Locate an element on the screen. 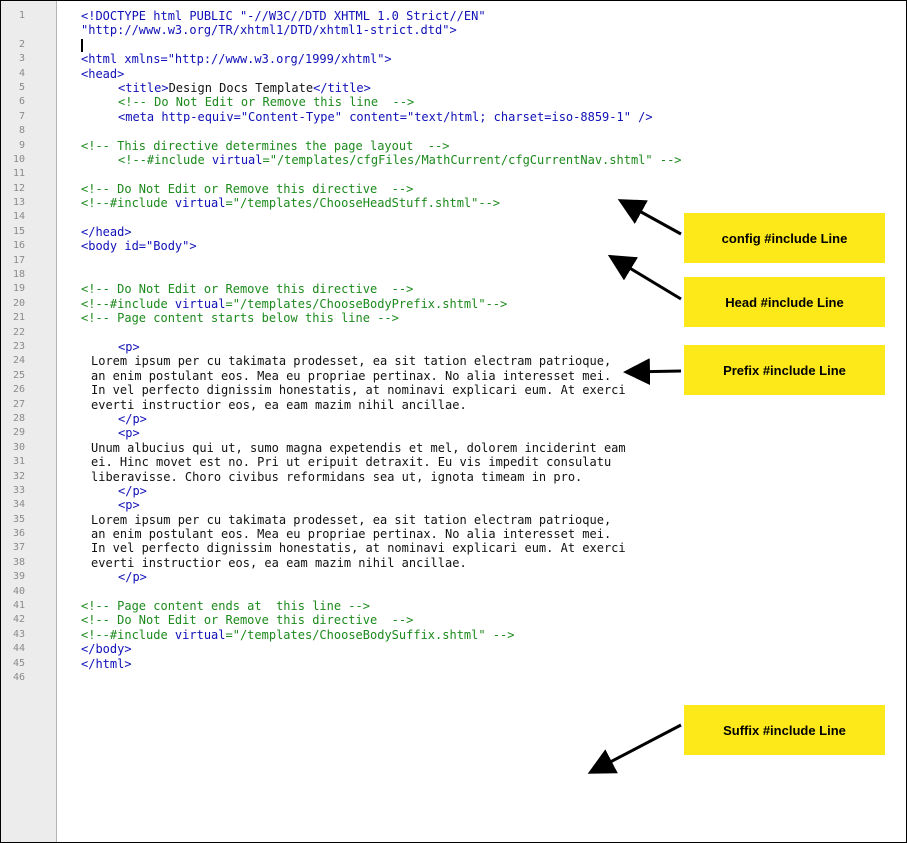 The image size is (907, 843). prefix-include-callout: Prefix #include Line is located at coordinates (784, 370).